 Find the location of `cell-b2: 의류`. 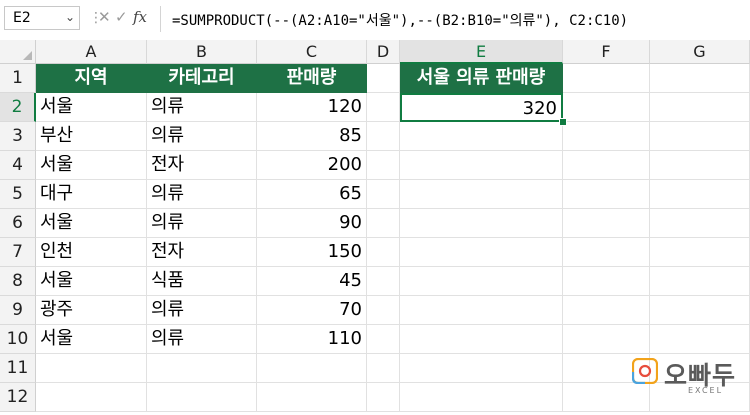

cell-b2: 의류 is located at coordinates (202, 107).